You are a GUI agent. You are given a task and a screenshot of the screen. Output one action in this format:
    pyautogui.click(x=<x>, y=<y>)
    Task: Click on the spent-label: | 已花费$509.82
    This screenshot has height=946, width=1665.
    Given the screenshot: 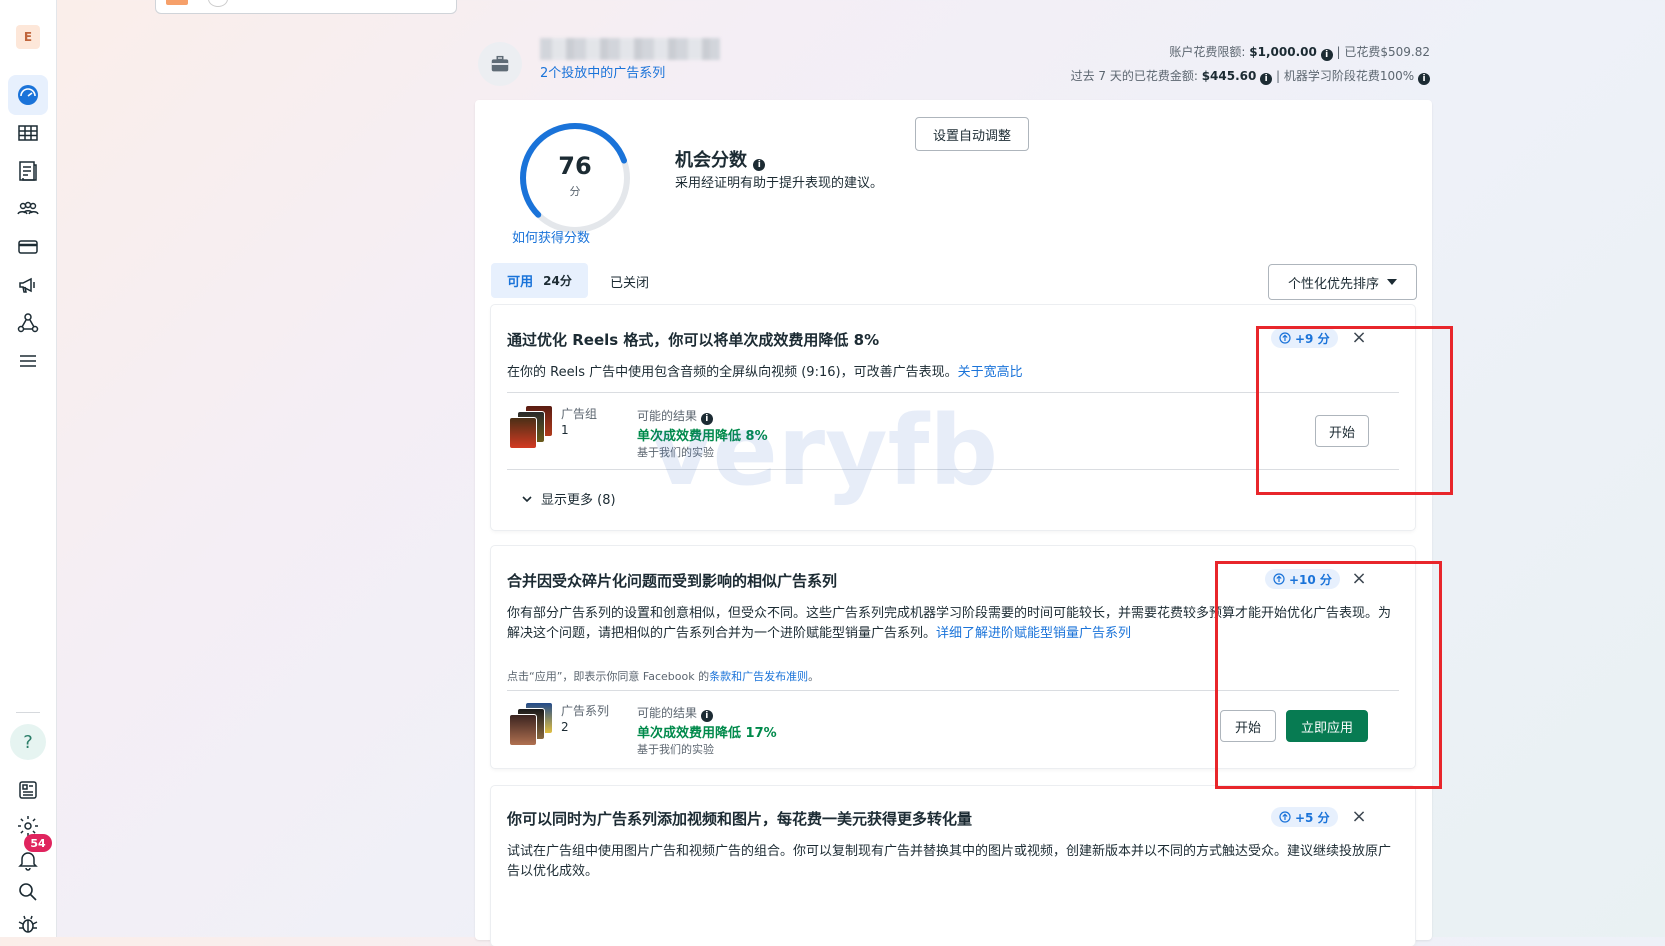 What is the action you would take?
    pyautogui.click(x=1383, y=52)
    